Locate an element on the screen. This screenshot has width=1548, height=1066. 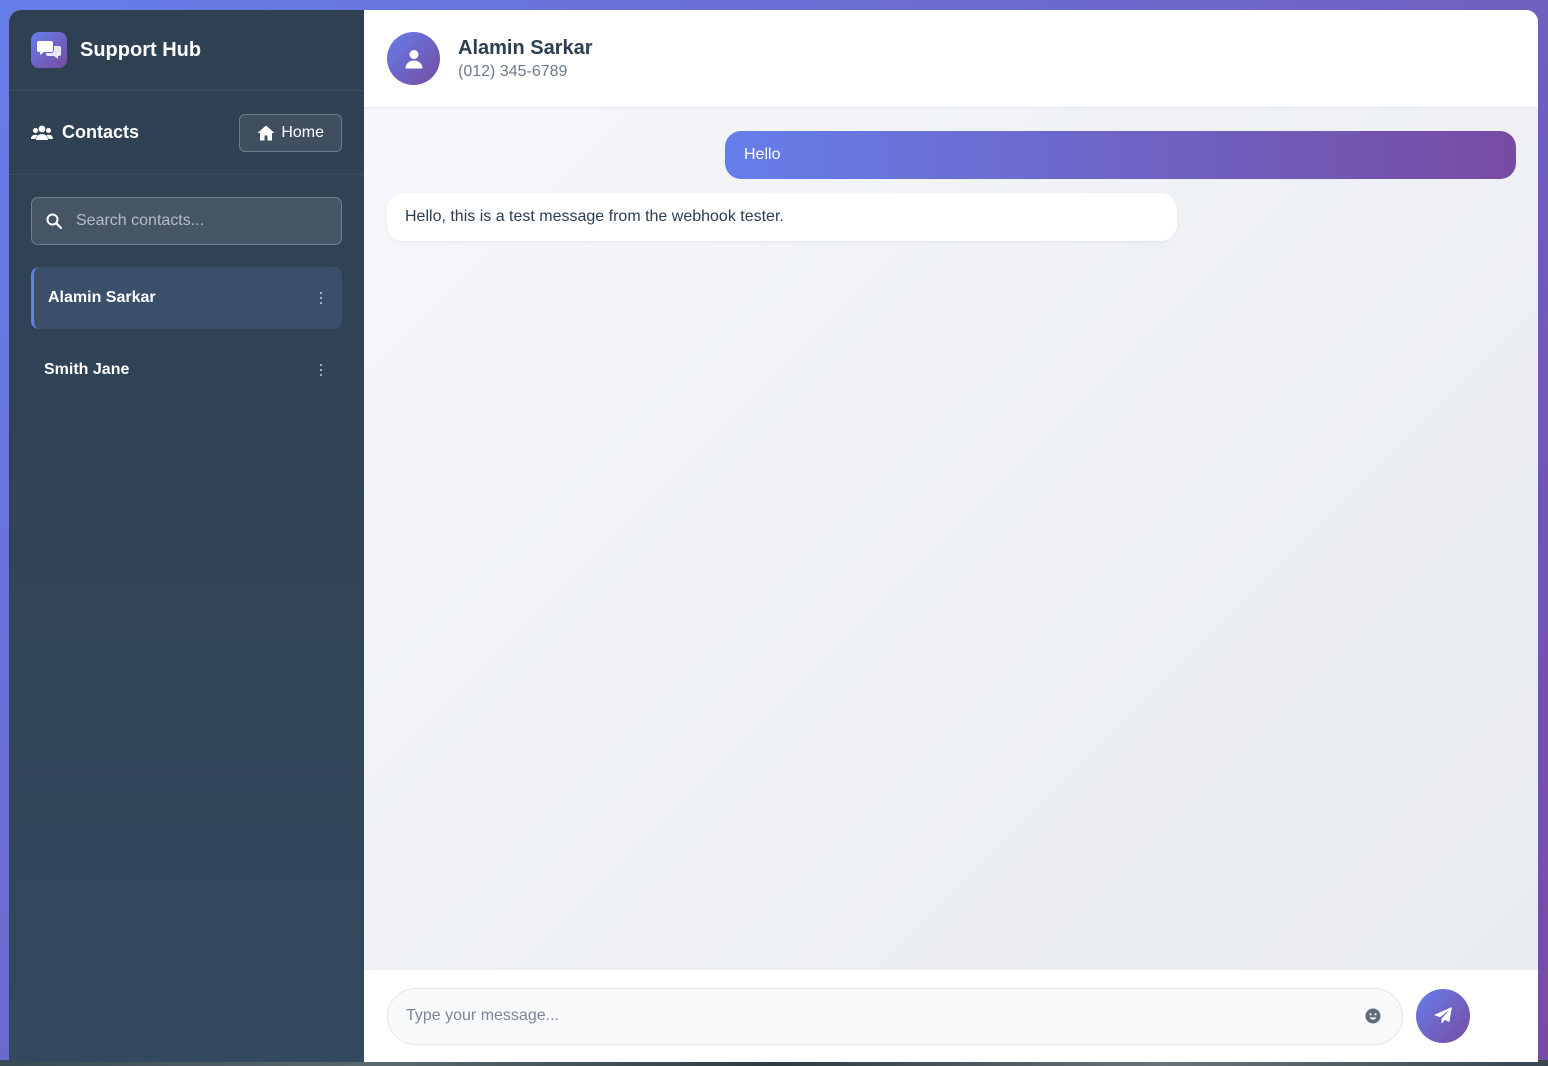
contact-name: Smith Jane is located at coordinates (87, 369).